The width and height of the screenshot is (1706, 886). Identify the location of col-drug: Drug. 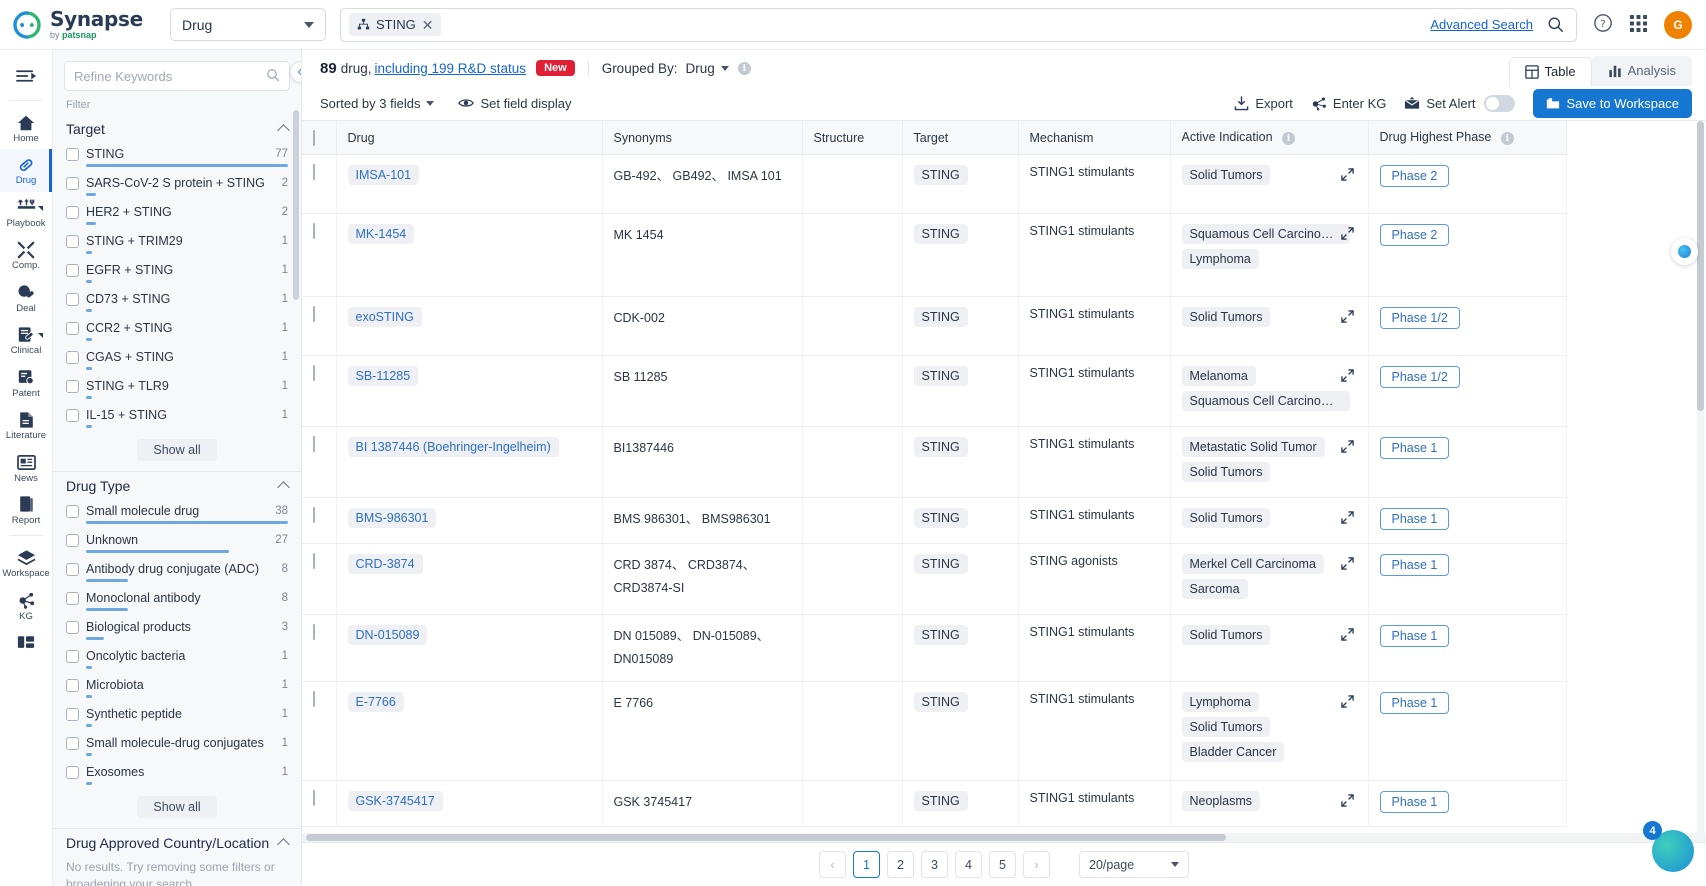
(469, 138).